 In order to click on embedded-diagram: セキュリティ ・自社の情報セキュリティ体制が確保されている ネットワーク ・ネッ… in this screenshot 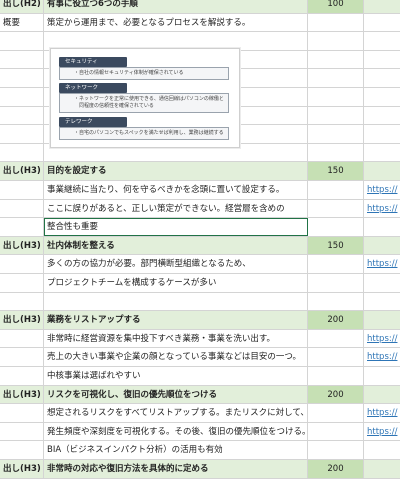, I will do `click(145, 98)`.